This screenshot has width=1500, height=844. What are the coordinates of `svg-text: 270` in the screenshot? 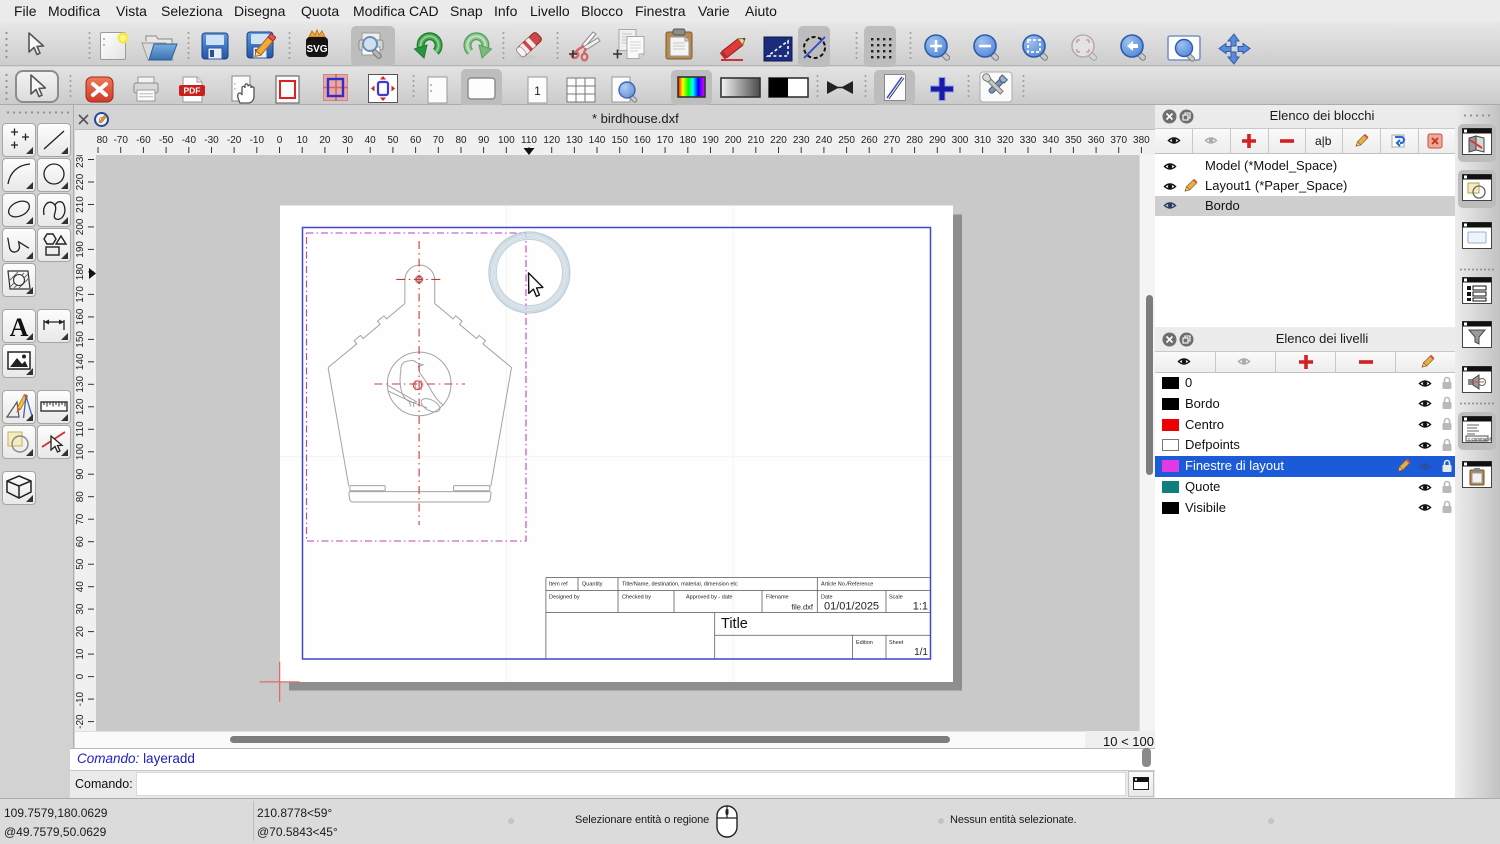 It's located at (892, 140).